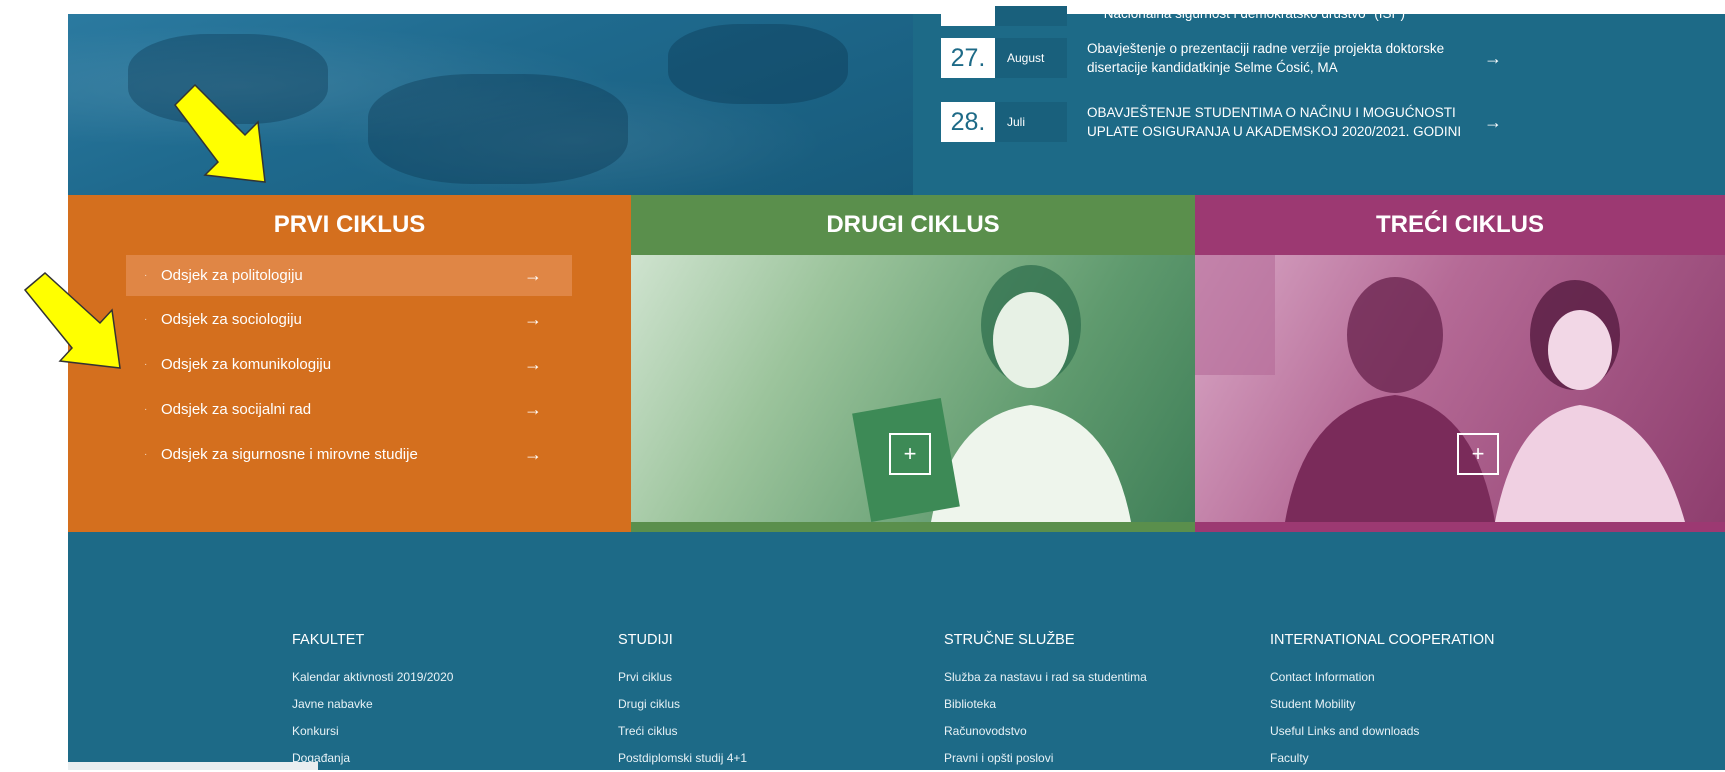  What do you see at coordinates (1009, 640) in the screenshot?
I see `footer-heading: STRUČNE SLUŽBE` at bounding box center [1009, 640].